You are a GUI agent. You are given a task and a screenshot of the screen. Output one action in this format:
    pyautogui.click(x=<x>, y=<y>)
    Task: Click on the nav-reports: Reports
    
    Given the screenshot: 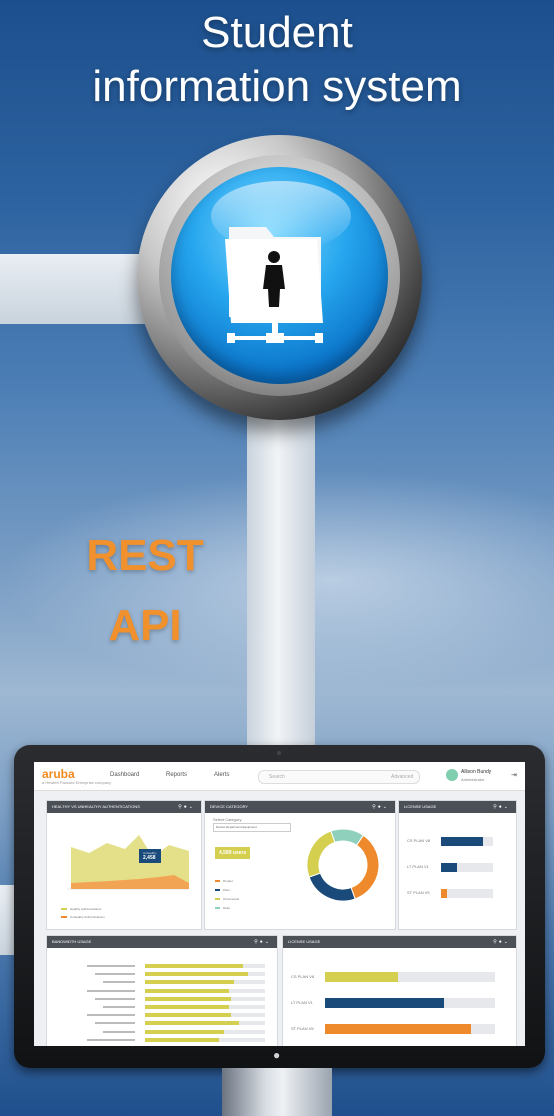 What is the action you would take?
    pyautogui.click(x=176, y=775)
    